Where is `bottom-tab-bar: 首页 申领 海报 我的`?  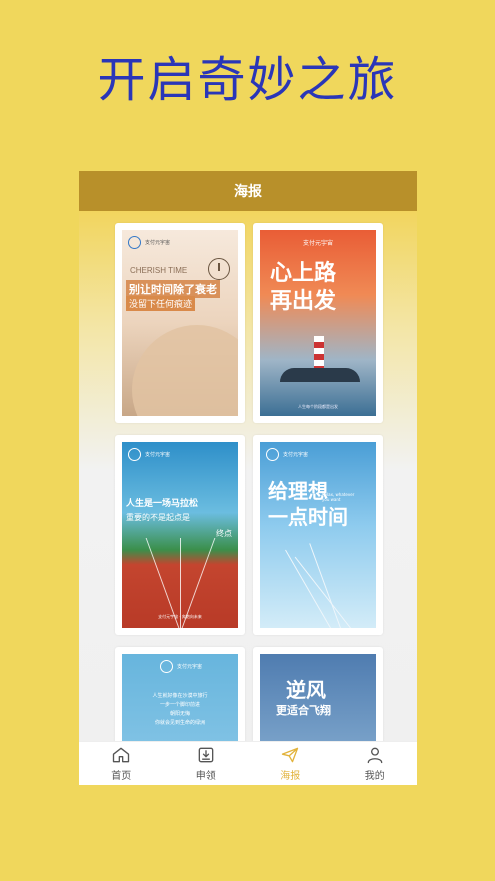
bottom-tab-bar: 首页 申领 海报 我的 is located at coordinates (248, 763).